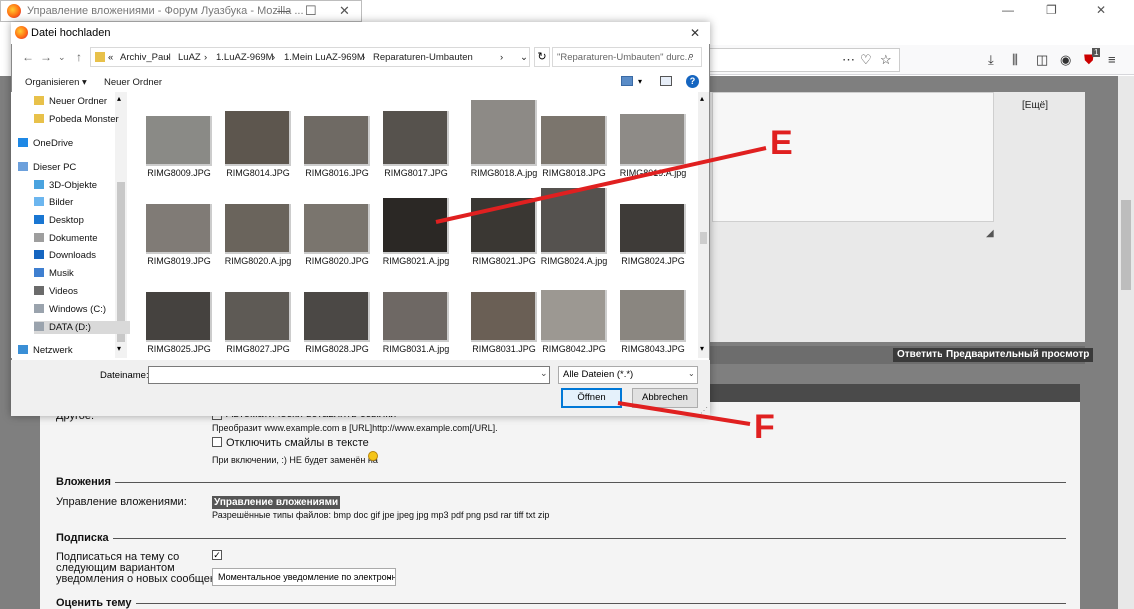 This screenshot has width=1134, height=609. What do you see at coordinates (781, 143) in the screenshot?
I see `annotation-label-e: E` at bounding box center [781, 143].